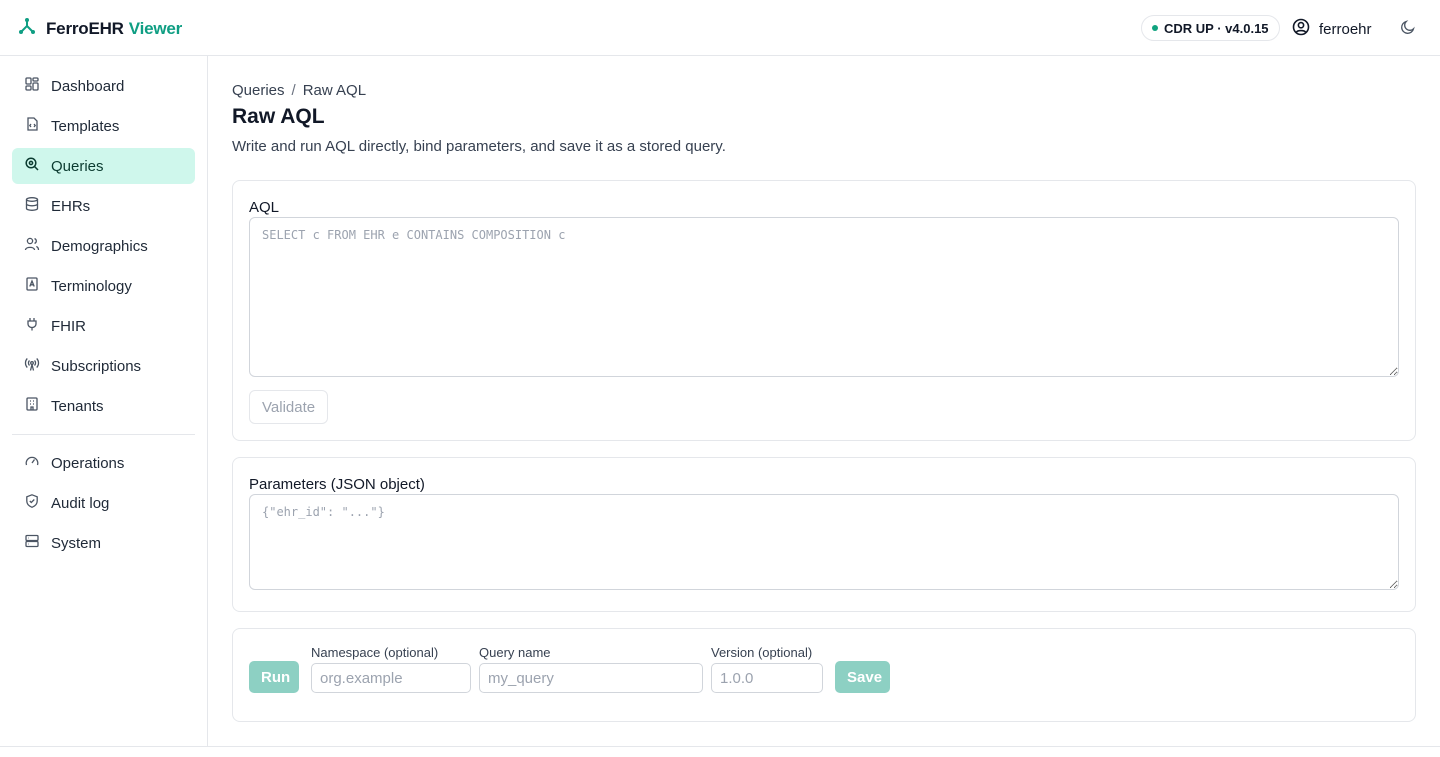  Describe the element at coordinates (71, 206) in the screenshot. I see `sidebar-item-label: EHRs` at that location.